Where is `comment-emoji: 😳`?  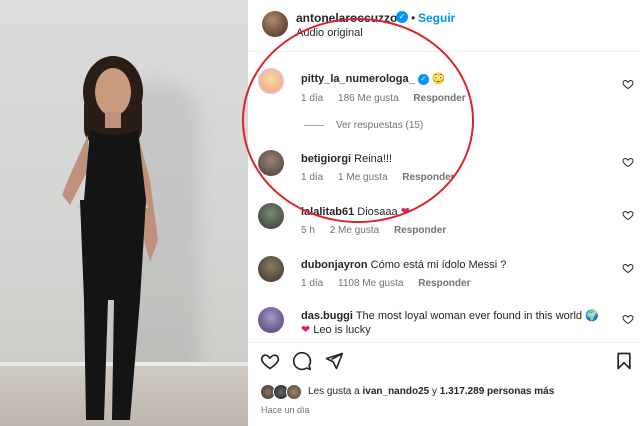 comment-emoji: 😳 is located at coordinates (438, 79).